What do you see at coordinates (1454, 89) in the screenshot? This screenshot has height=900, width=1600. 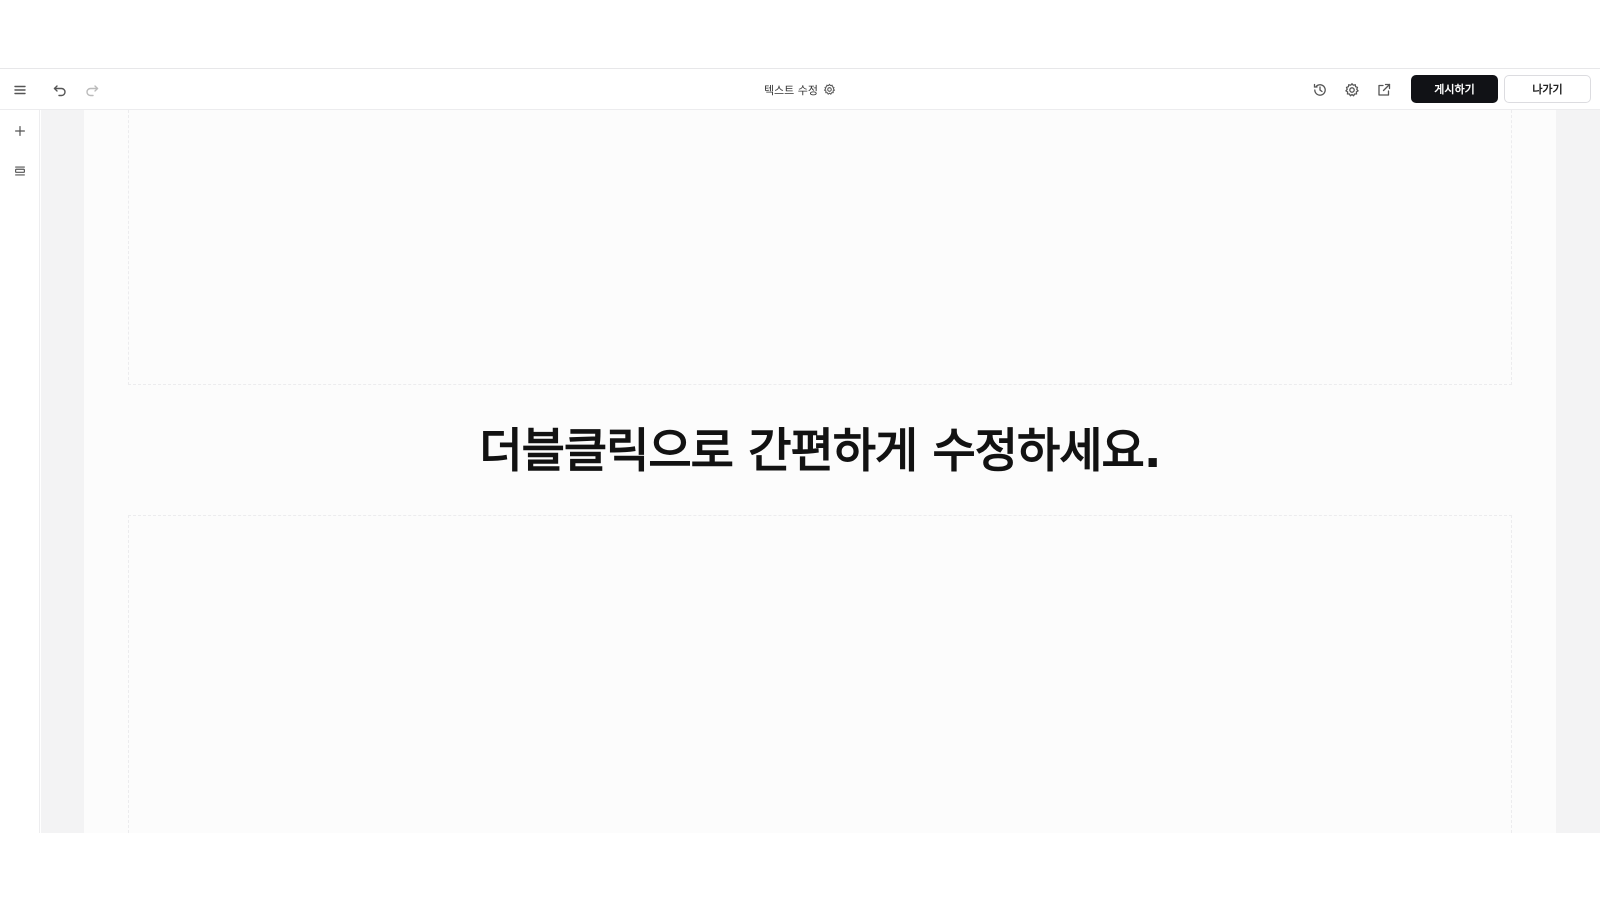 I see `publish-button: 게시하기` at bounding box center [1454, 89].